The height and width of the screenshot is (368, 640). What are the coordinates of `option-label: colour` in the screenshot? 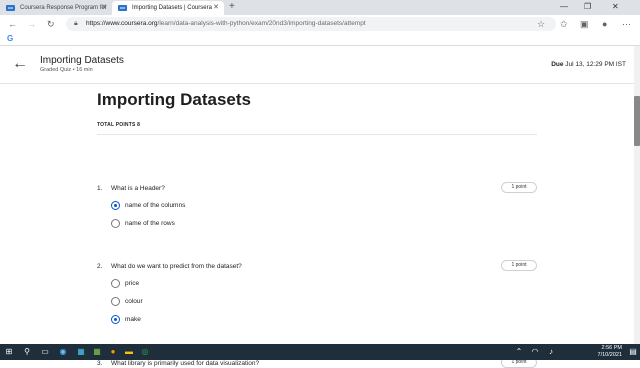 It's located at (134, 301).